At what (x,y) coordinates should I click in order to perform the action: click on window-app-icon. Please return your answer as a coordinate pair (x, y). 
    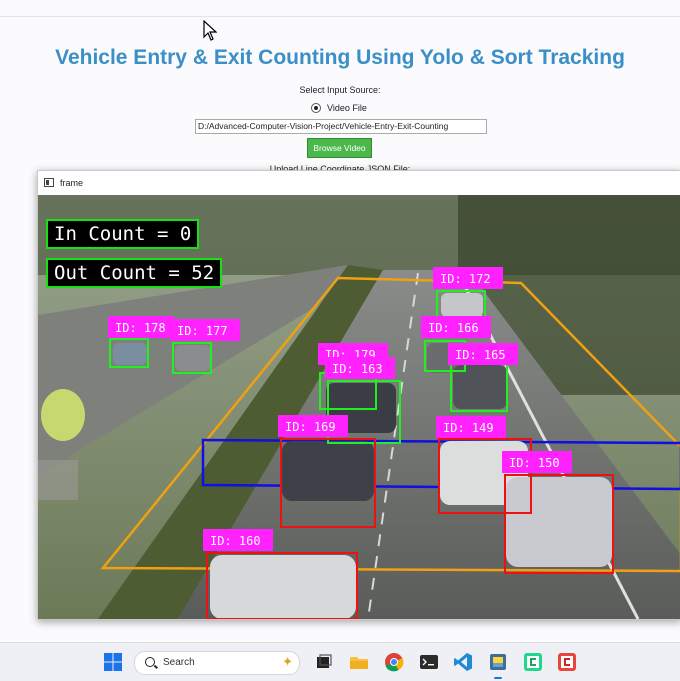
    Looking at the image, I should click on (49, 182).